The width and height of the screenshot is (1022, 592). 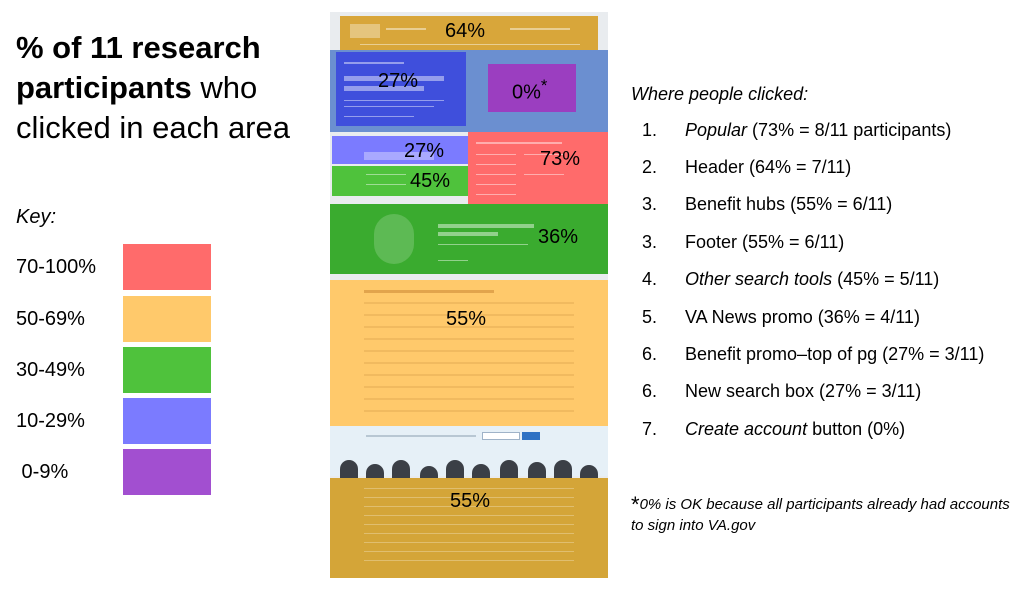 I want to click on footer-pct: 55%, so click(x=470, y=501).